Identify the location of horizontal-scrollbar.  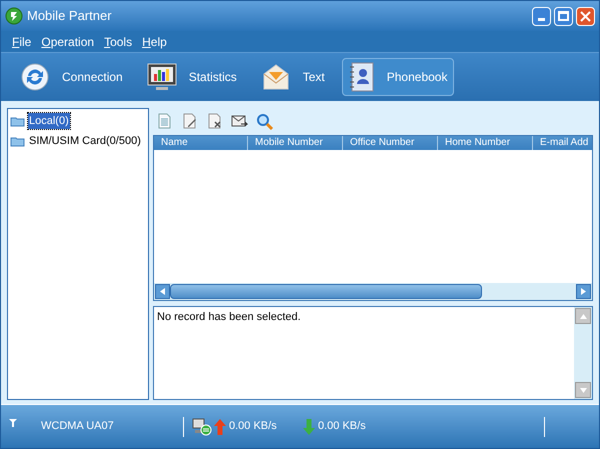
(373, 291).